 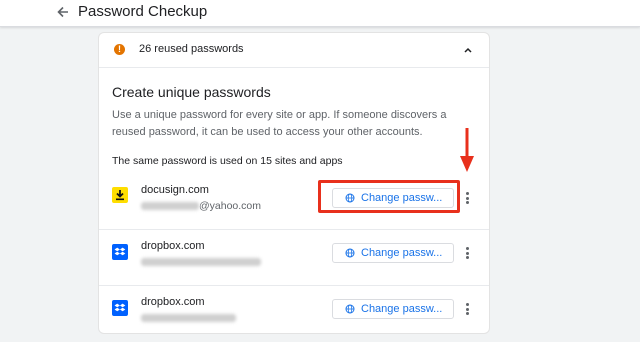 What do you see at coordinates (191, 49) in the screenshot?
I see `reused-passwords-count: 26 reused passwords` at bounding box center [191, 49].